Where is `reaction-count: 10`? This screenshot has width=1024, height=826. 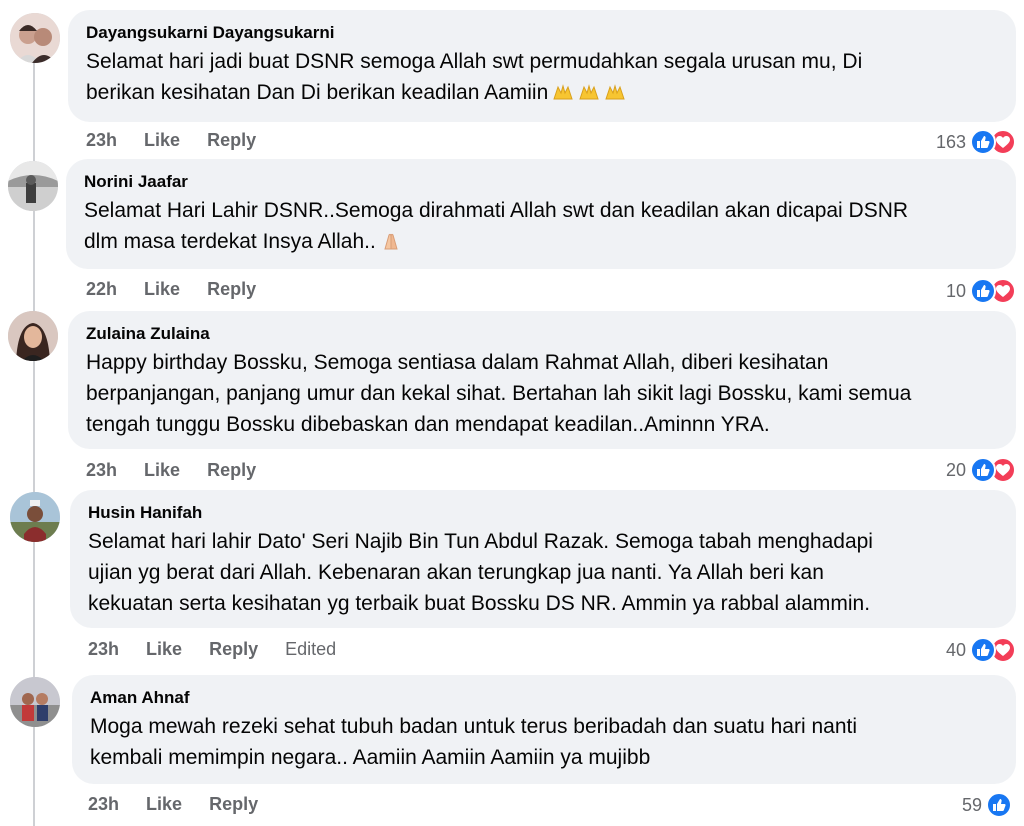
reaction-count: 10 is located at coordinates (955, 290).